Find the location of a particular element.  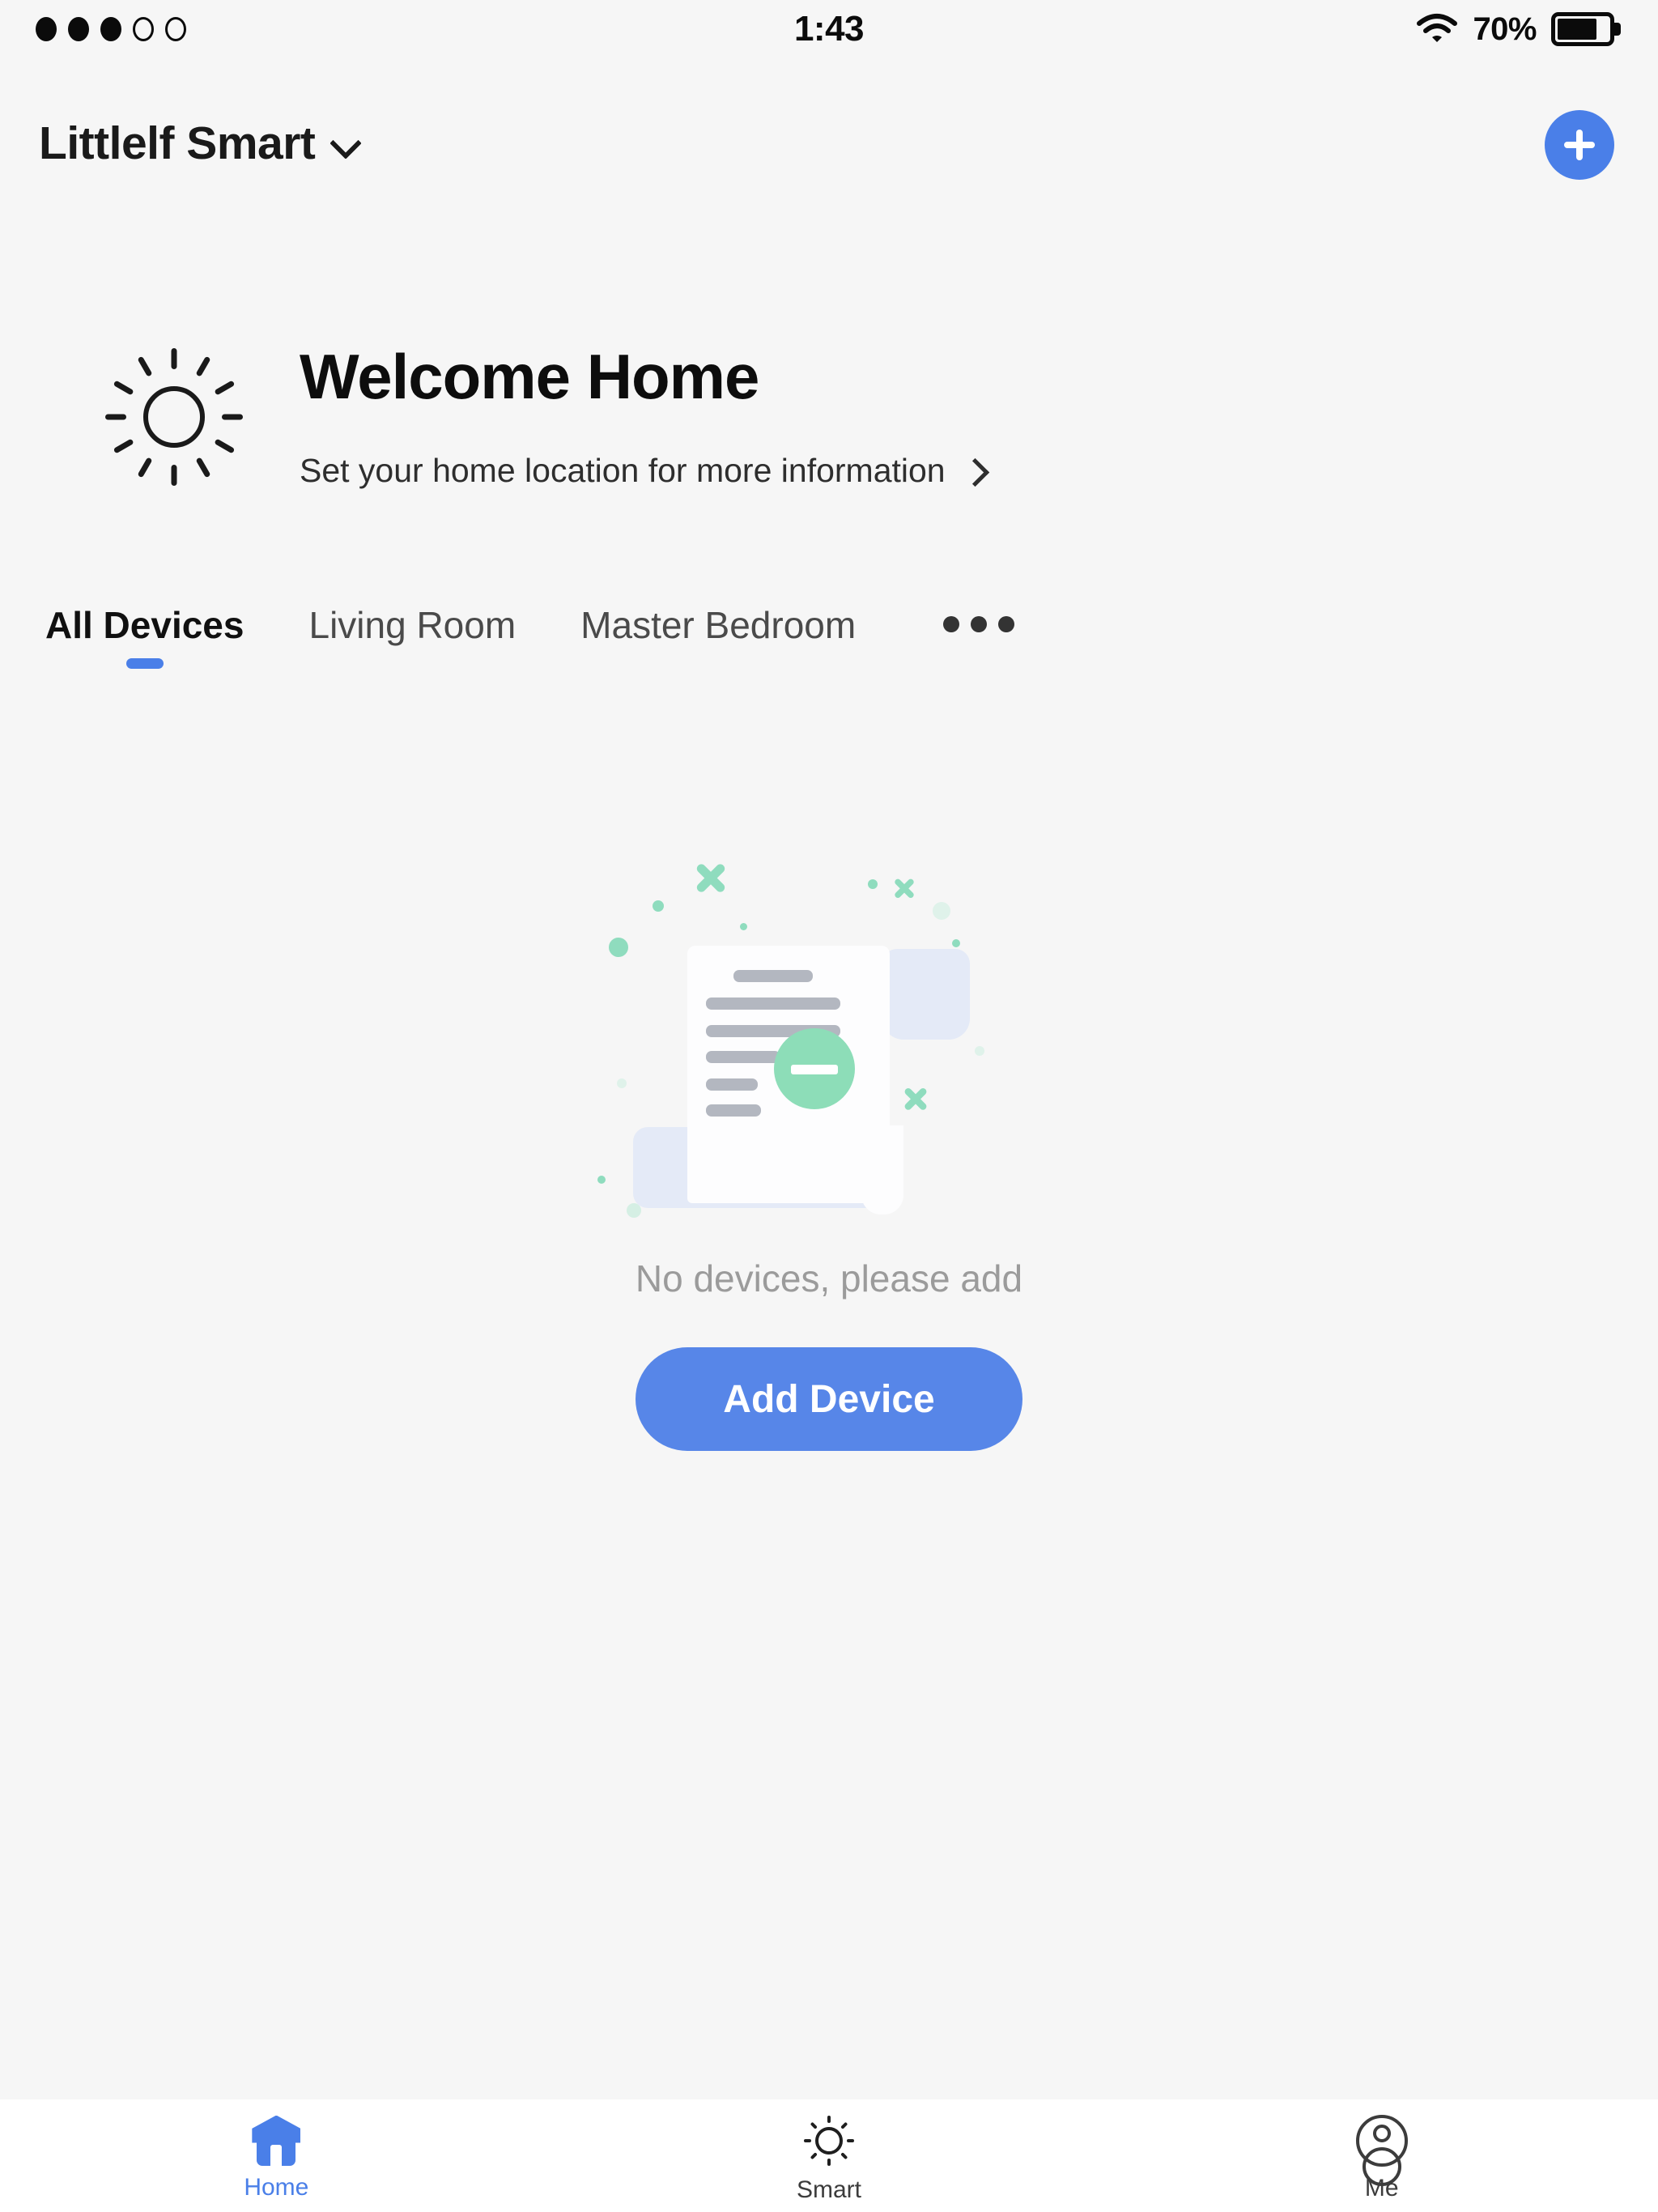

bottom-navigation: Home Smart Me is located at coordinates (829, 2155).